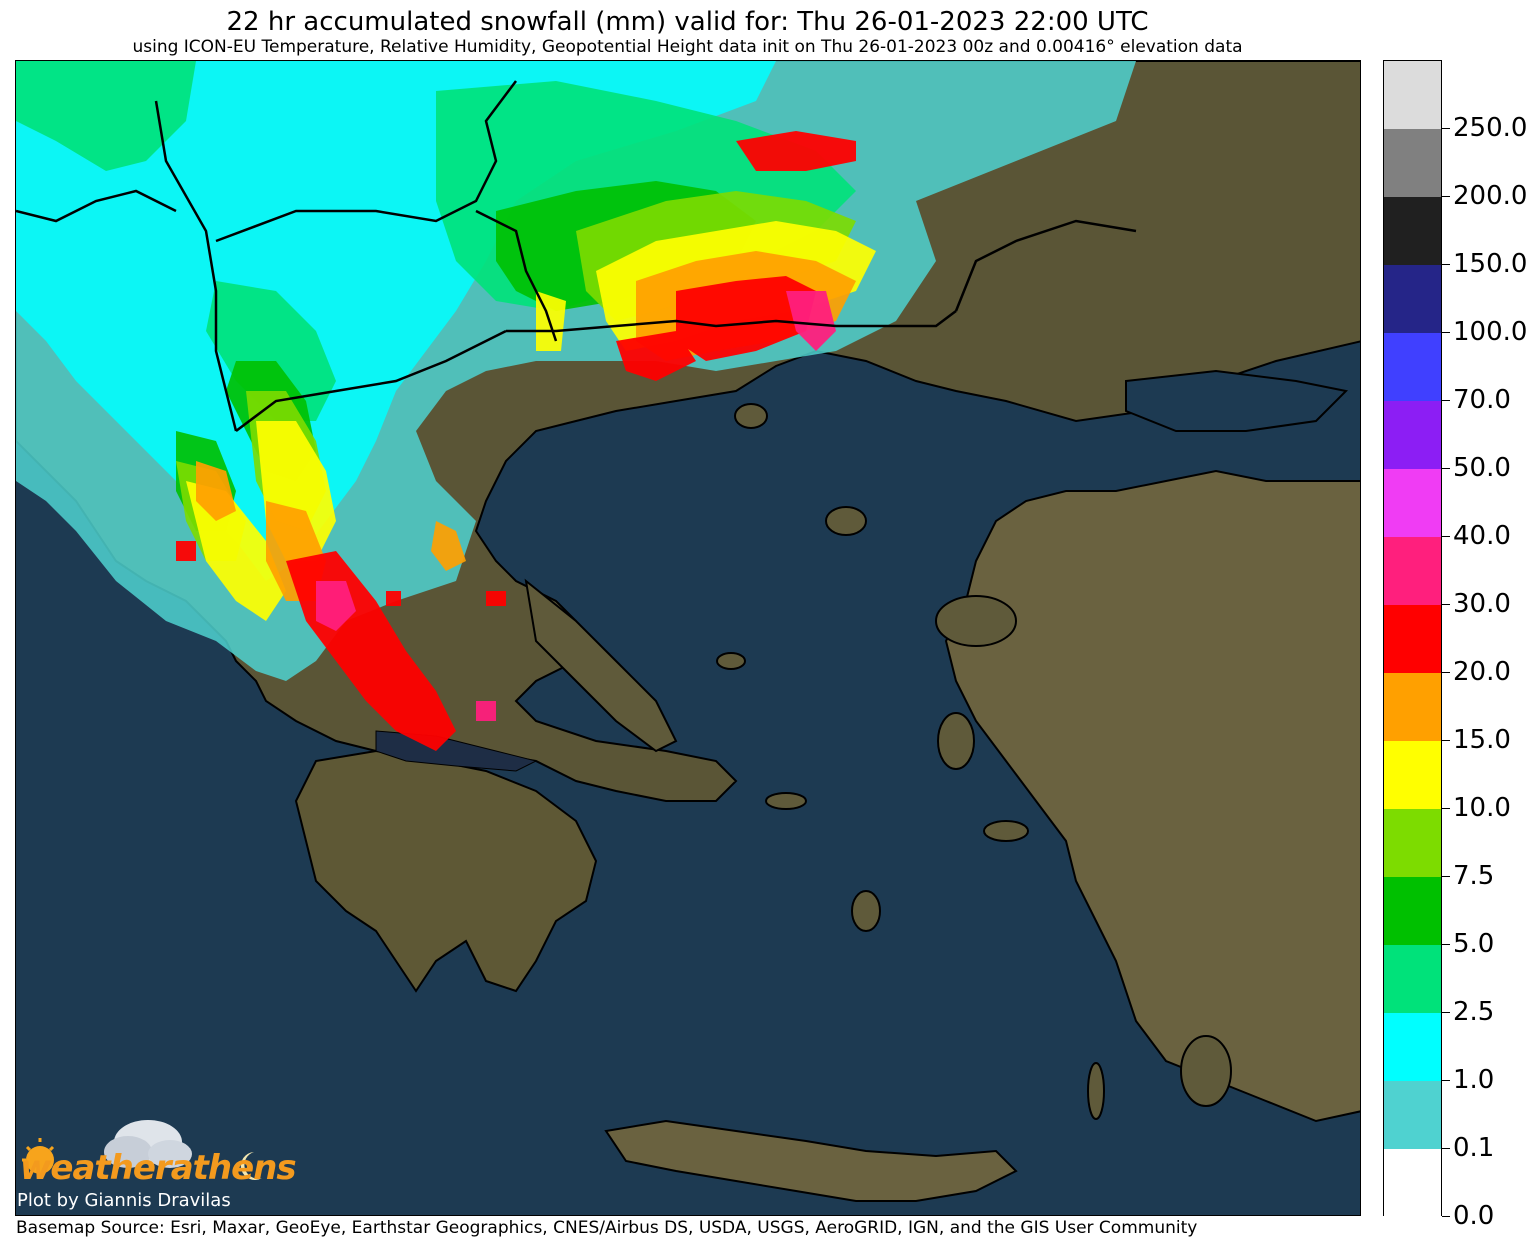  What do you see at coordinates (1490, 128) in the screenshot?
I see `tick-label: 250.0` at bounding box center [1490, 128].